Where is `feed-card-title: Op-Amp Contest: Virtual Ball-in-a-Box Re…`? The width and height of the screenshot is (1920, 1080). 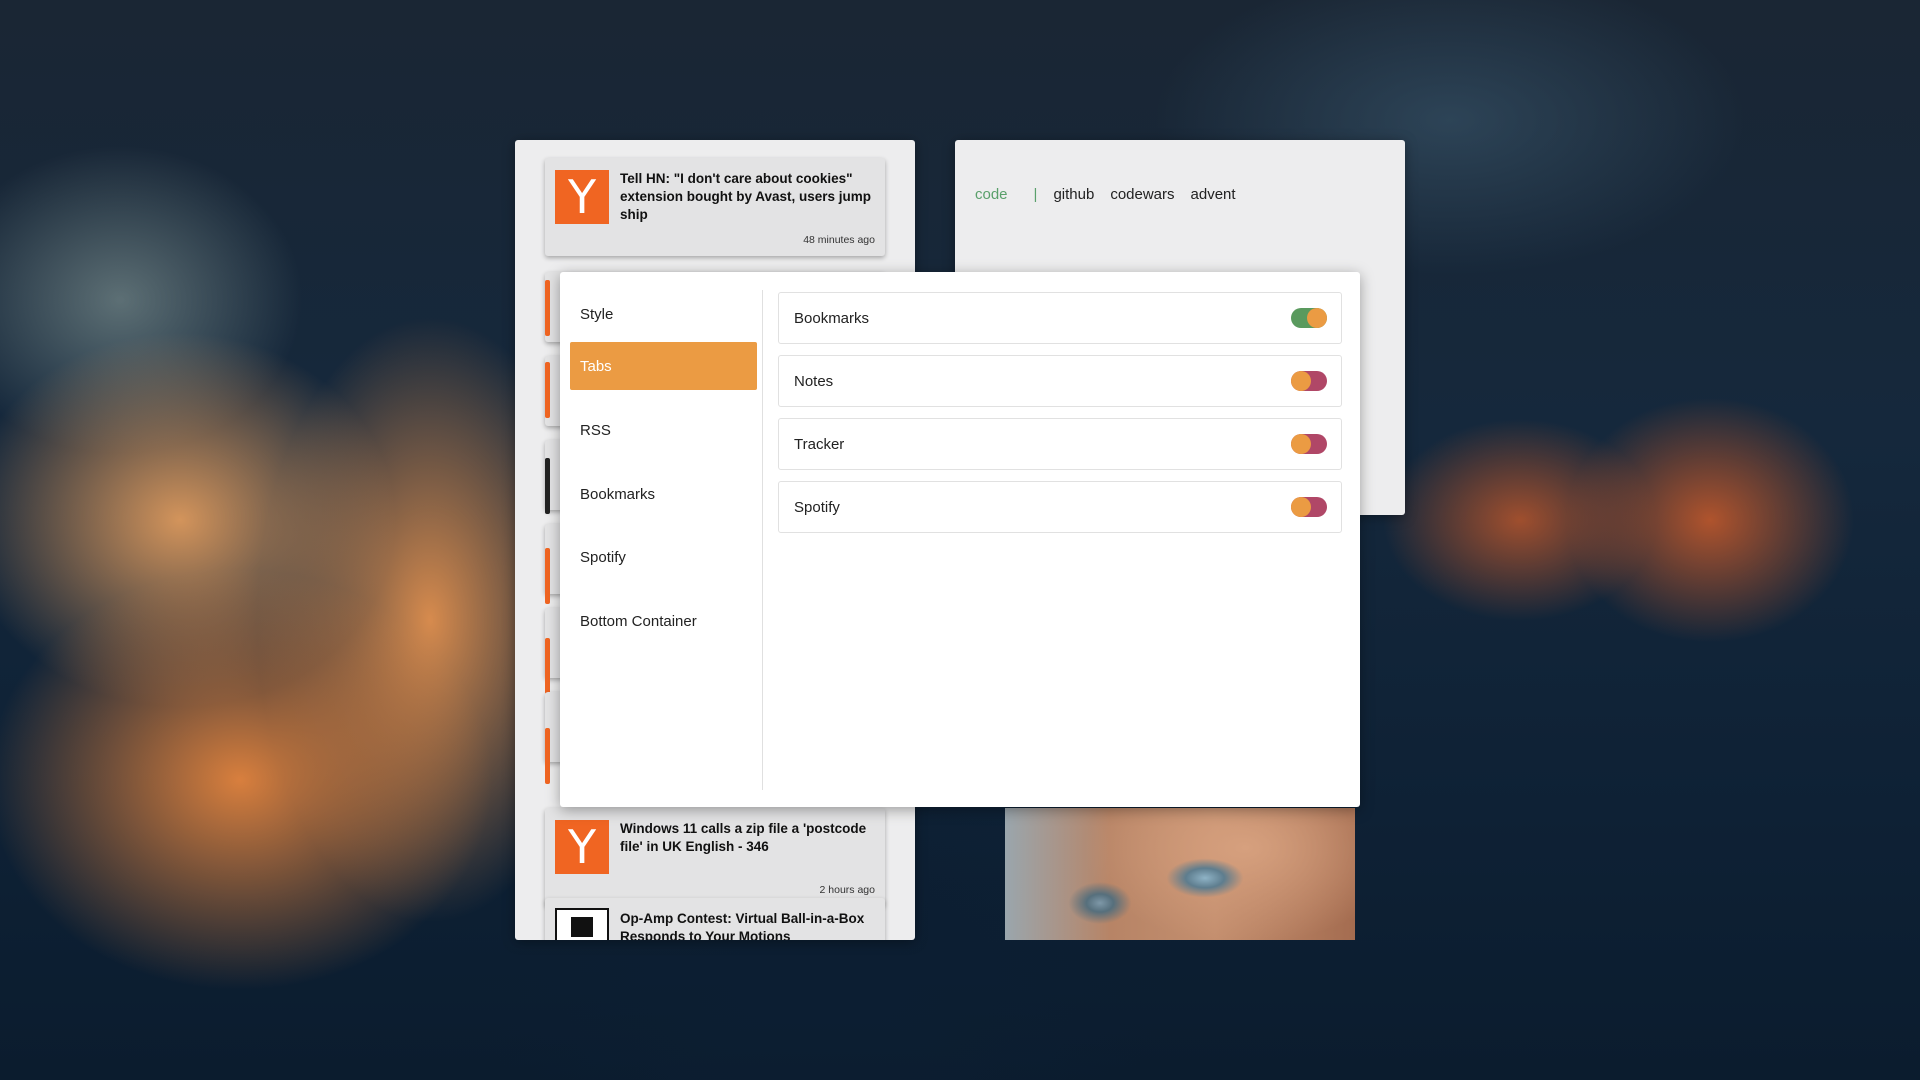 feed-card-title: Op-Amp Contest: Virtual Ball-in-a-Box Re… is located at coordinates (747, 925).